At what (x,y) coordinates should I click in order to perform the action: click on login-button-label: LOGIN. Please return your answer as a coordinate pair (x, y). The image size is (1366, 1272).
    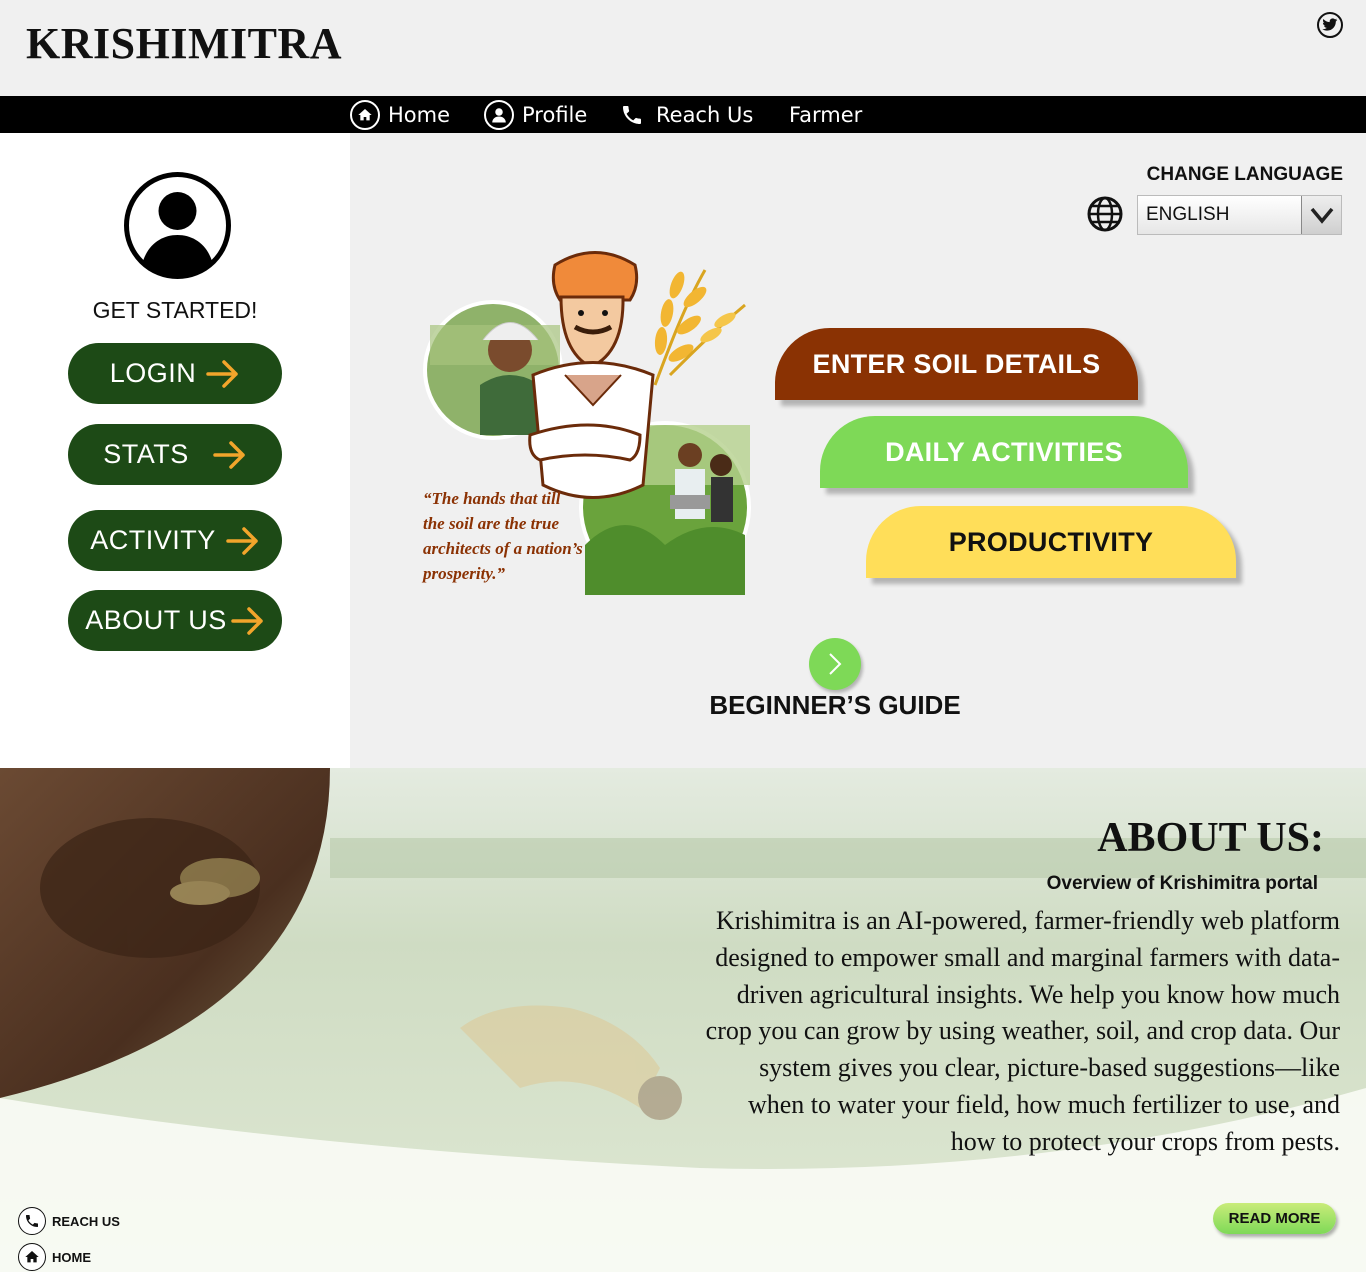
    Looking at the image, I should click on (153, 373).